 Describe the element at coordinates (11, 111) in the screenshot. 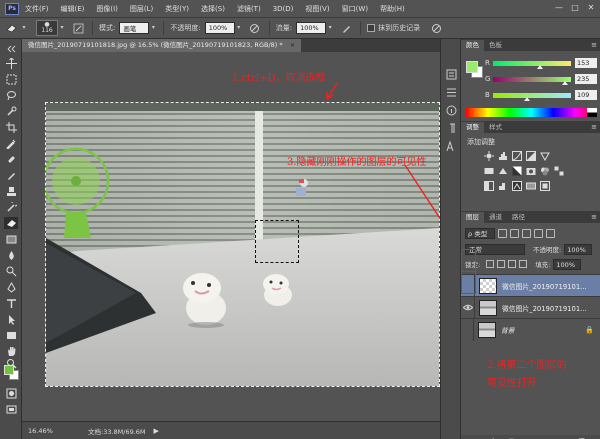

I see `quick-selection-tool-icon` at that location.